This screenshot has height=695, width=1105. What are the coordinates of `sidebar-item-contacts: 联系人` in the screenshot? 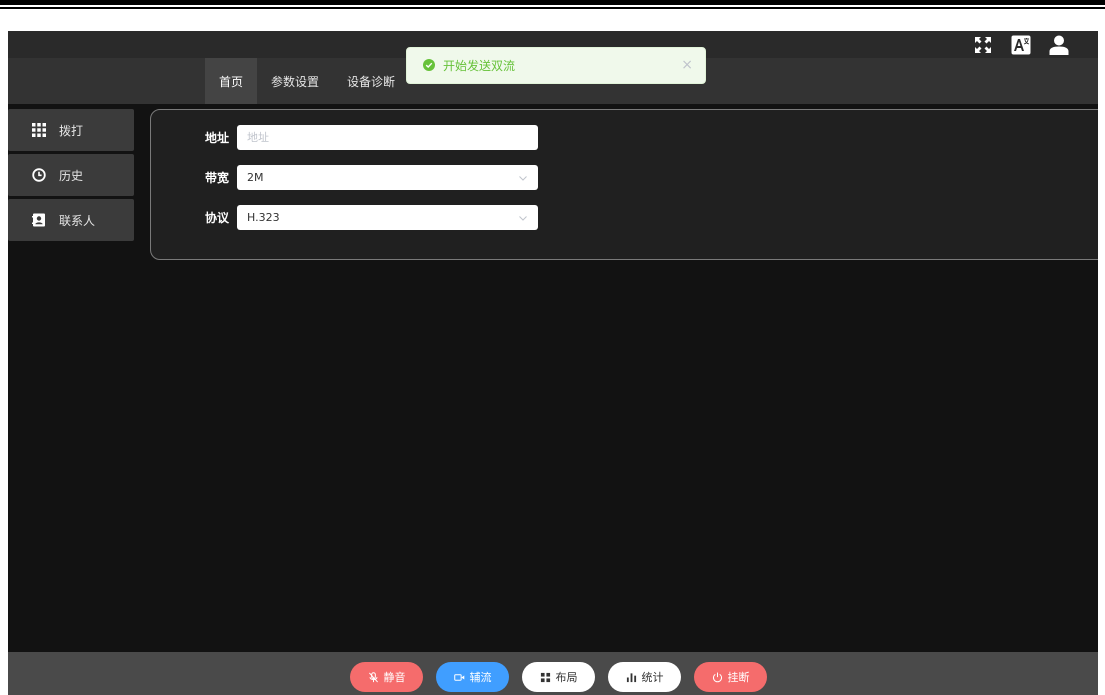 It's located at (71, 220).